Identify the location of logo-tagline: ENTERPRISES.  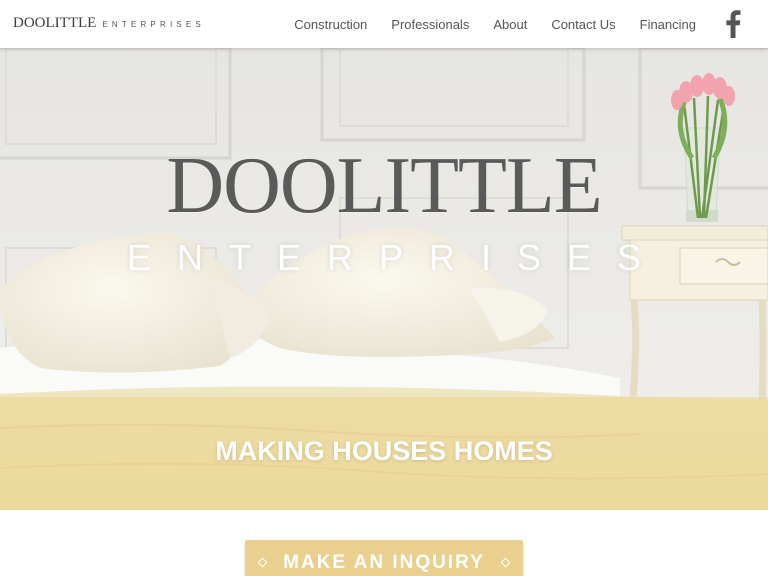
(153, 24).